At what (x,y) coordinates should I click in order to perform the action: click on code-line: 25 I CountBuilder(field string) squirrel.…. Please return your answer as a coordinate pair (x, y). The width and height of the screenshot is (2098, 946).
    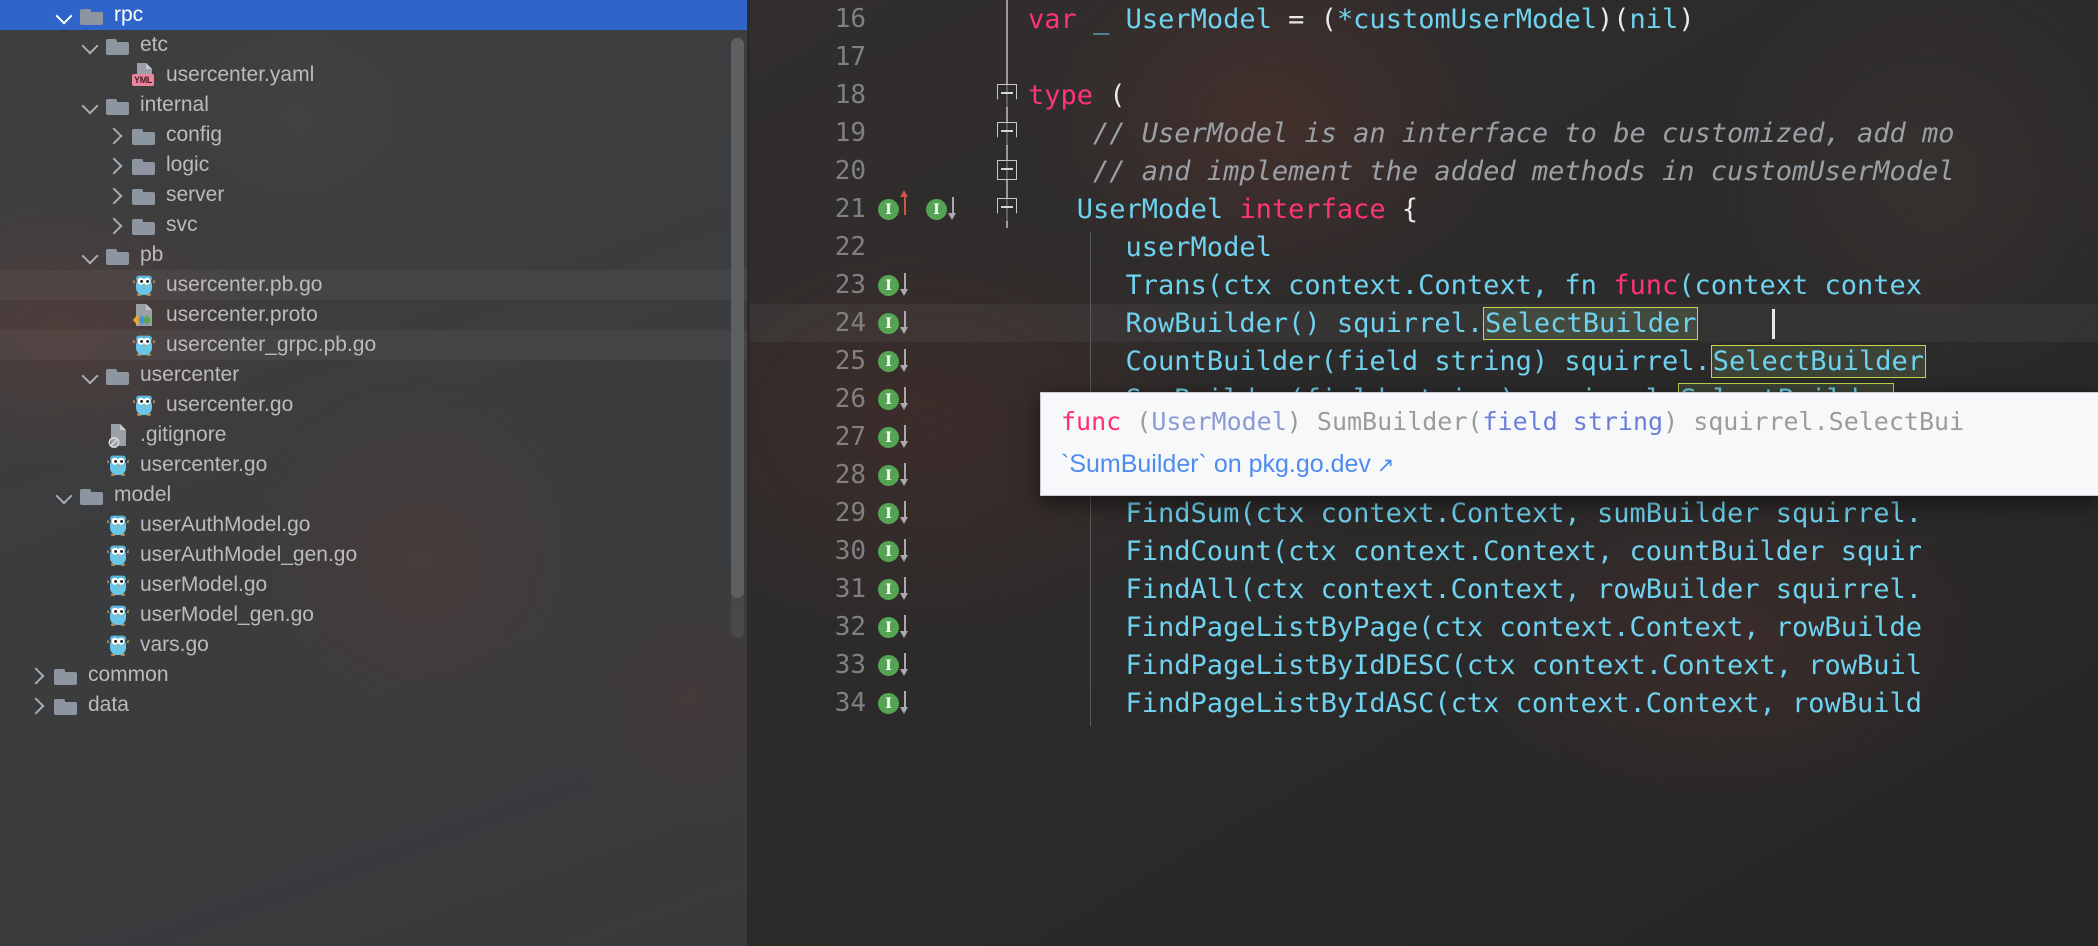
    Looking at the image, I should click on (1424, 363).